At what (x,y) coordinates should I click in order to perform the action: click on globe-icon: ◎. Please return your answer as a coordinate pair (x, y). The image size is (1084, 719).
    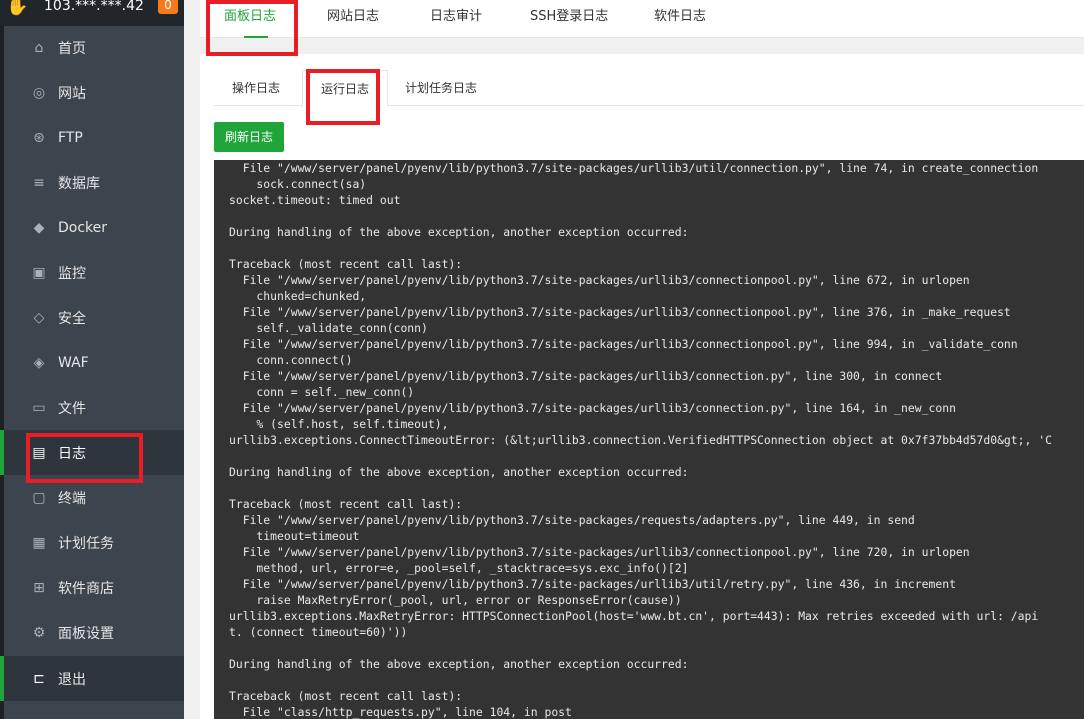
    Looking at the image, I should click on (39, 92).